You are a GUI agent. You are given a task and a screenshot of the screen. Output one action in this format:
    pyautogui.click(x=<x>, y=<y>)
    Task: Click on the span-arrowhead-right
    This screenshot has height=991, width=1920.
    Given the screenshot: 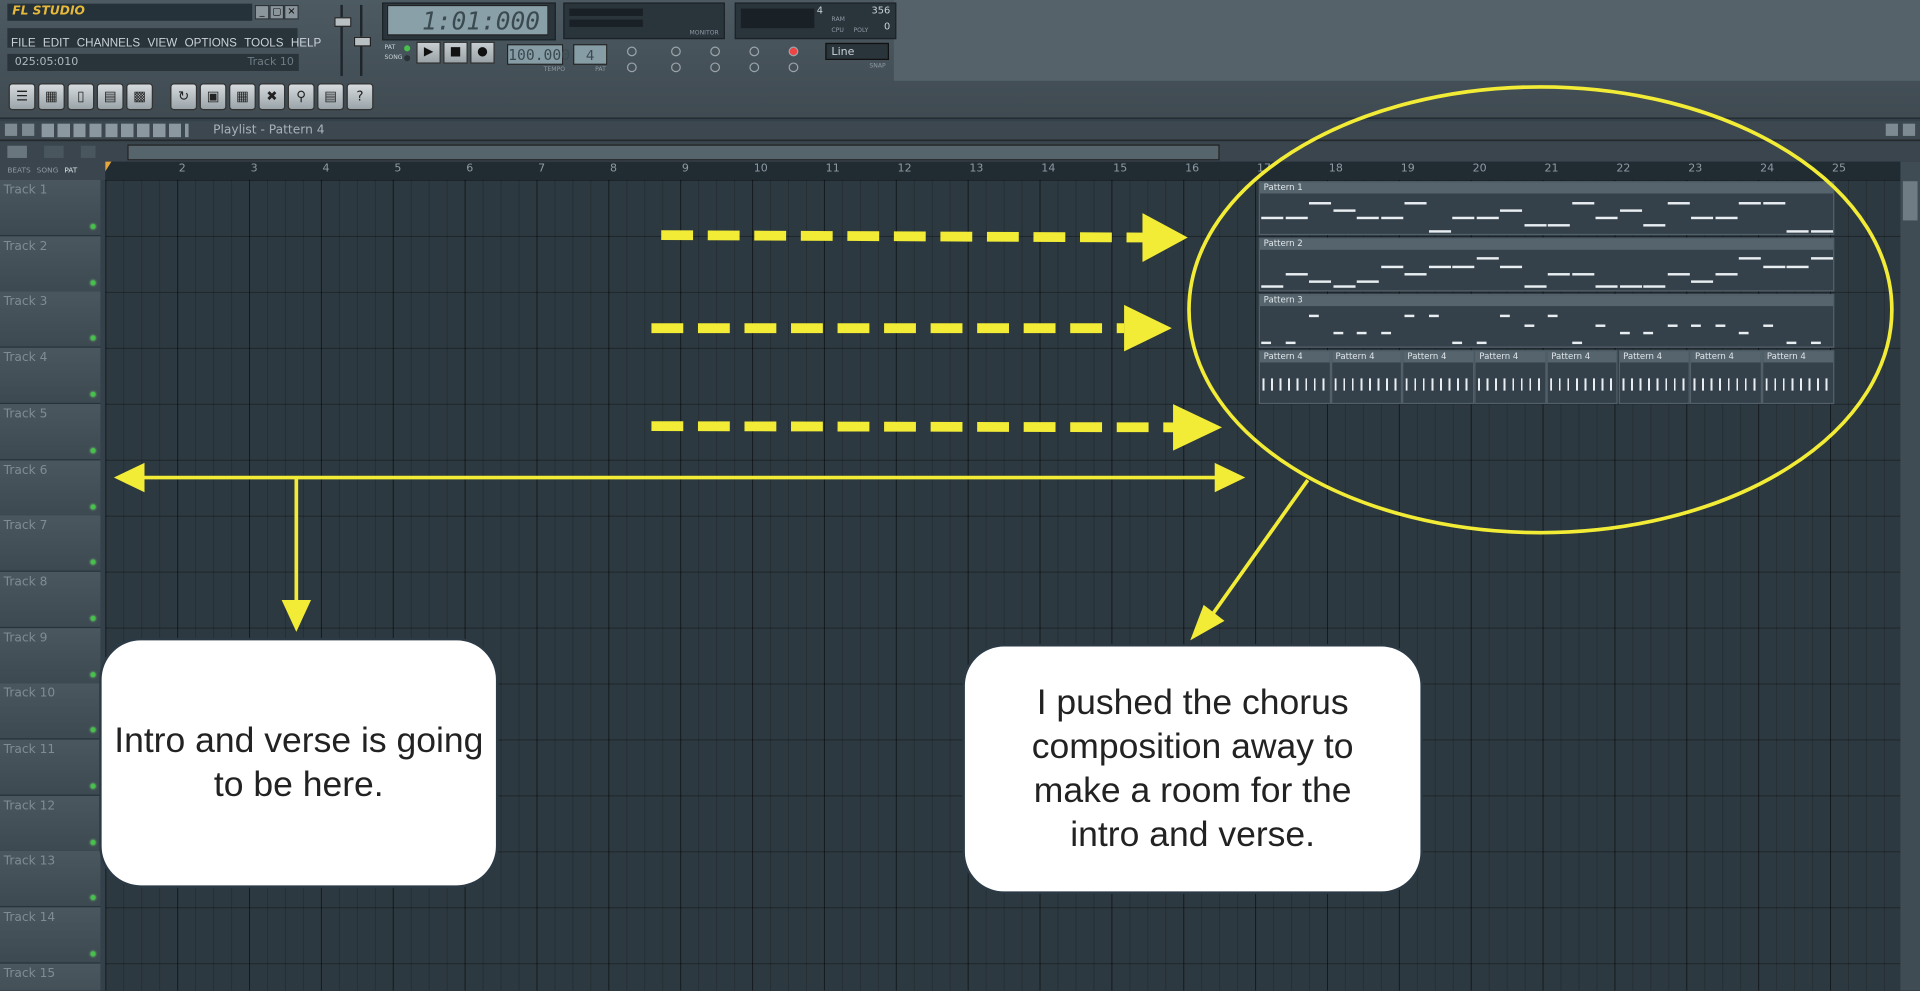 What is the action you would take?
    pyautogui.click(x=1230, y=477)
    